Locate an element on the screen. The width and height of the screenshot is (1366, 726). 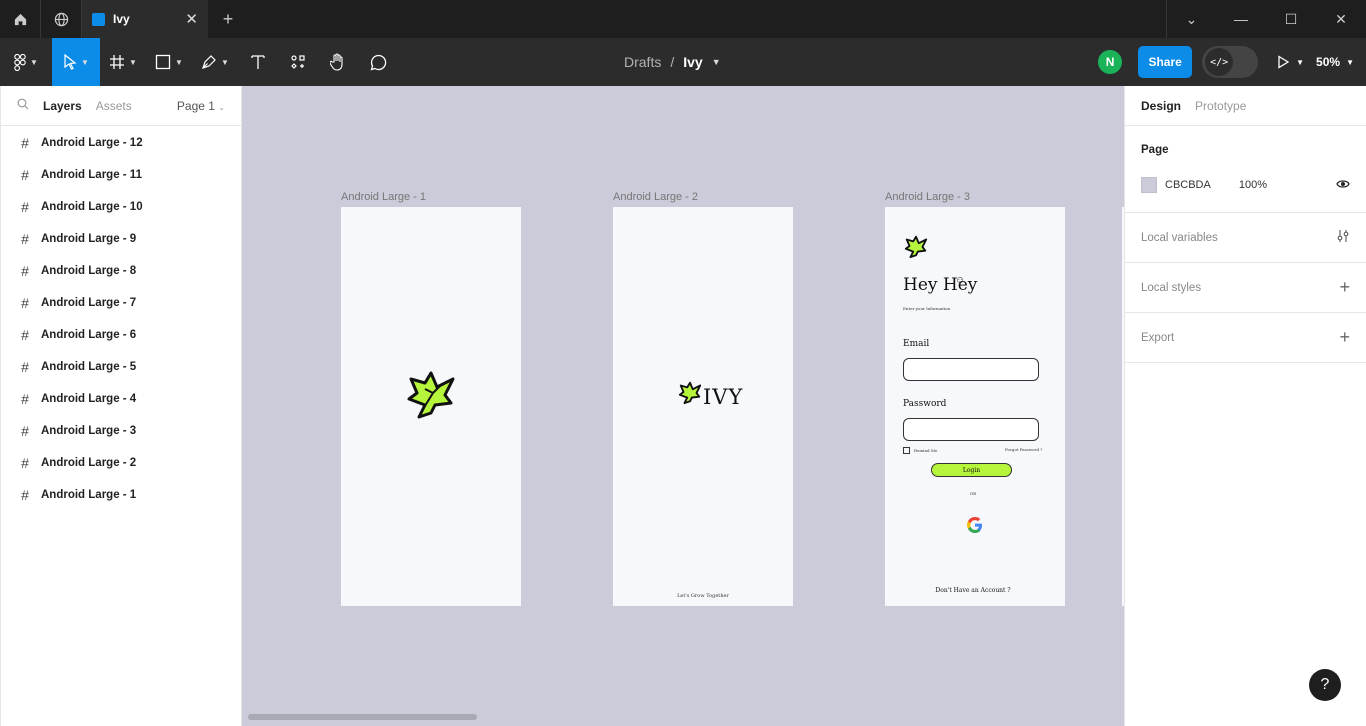
email-input is located at coordinates (971, 369).